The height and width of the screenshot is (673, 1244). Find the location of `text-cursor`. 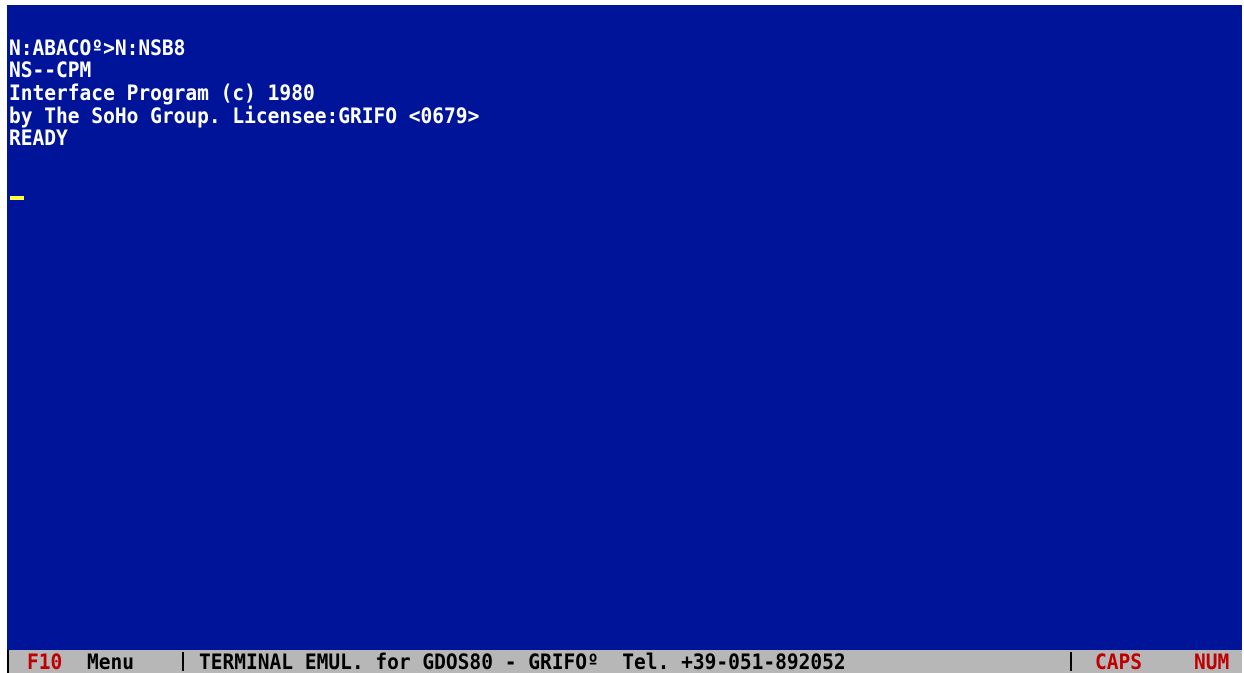

text-cursor is located at coordinates (17, 198).